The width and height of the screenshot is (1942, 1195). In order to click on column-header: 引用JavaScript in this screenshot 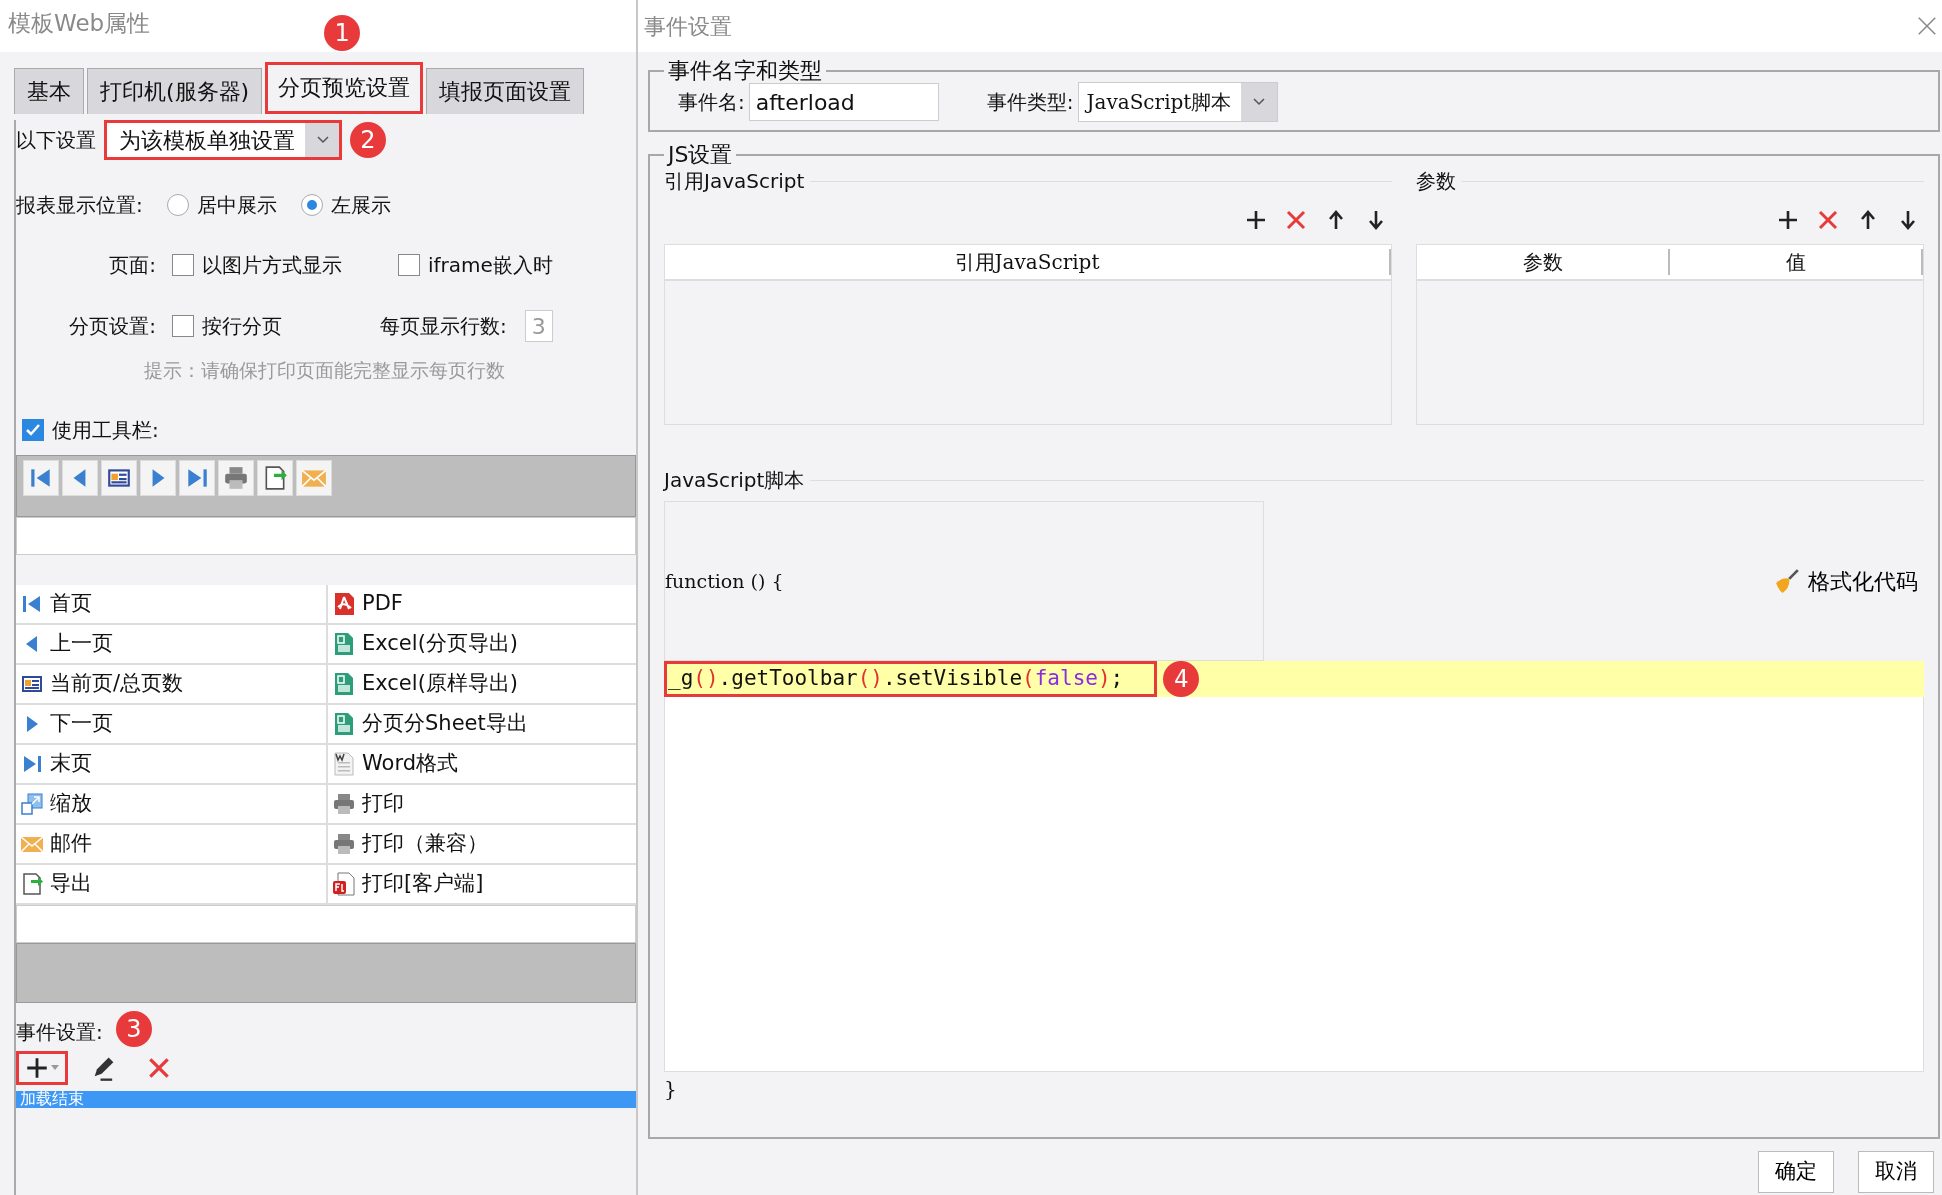, I will do `click(1028, 262)`.